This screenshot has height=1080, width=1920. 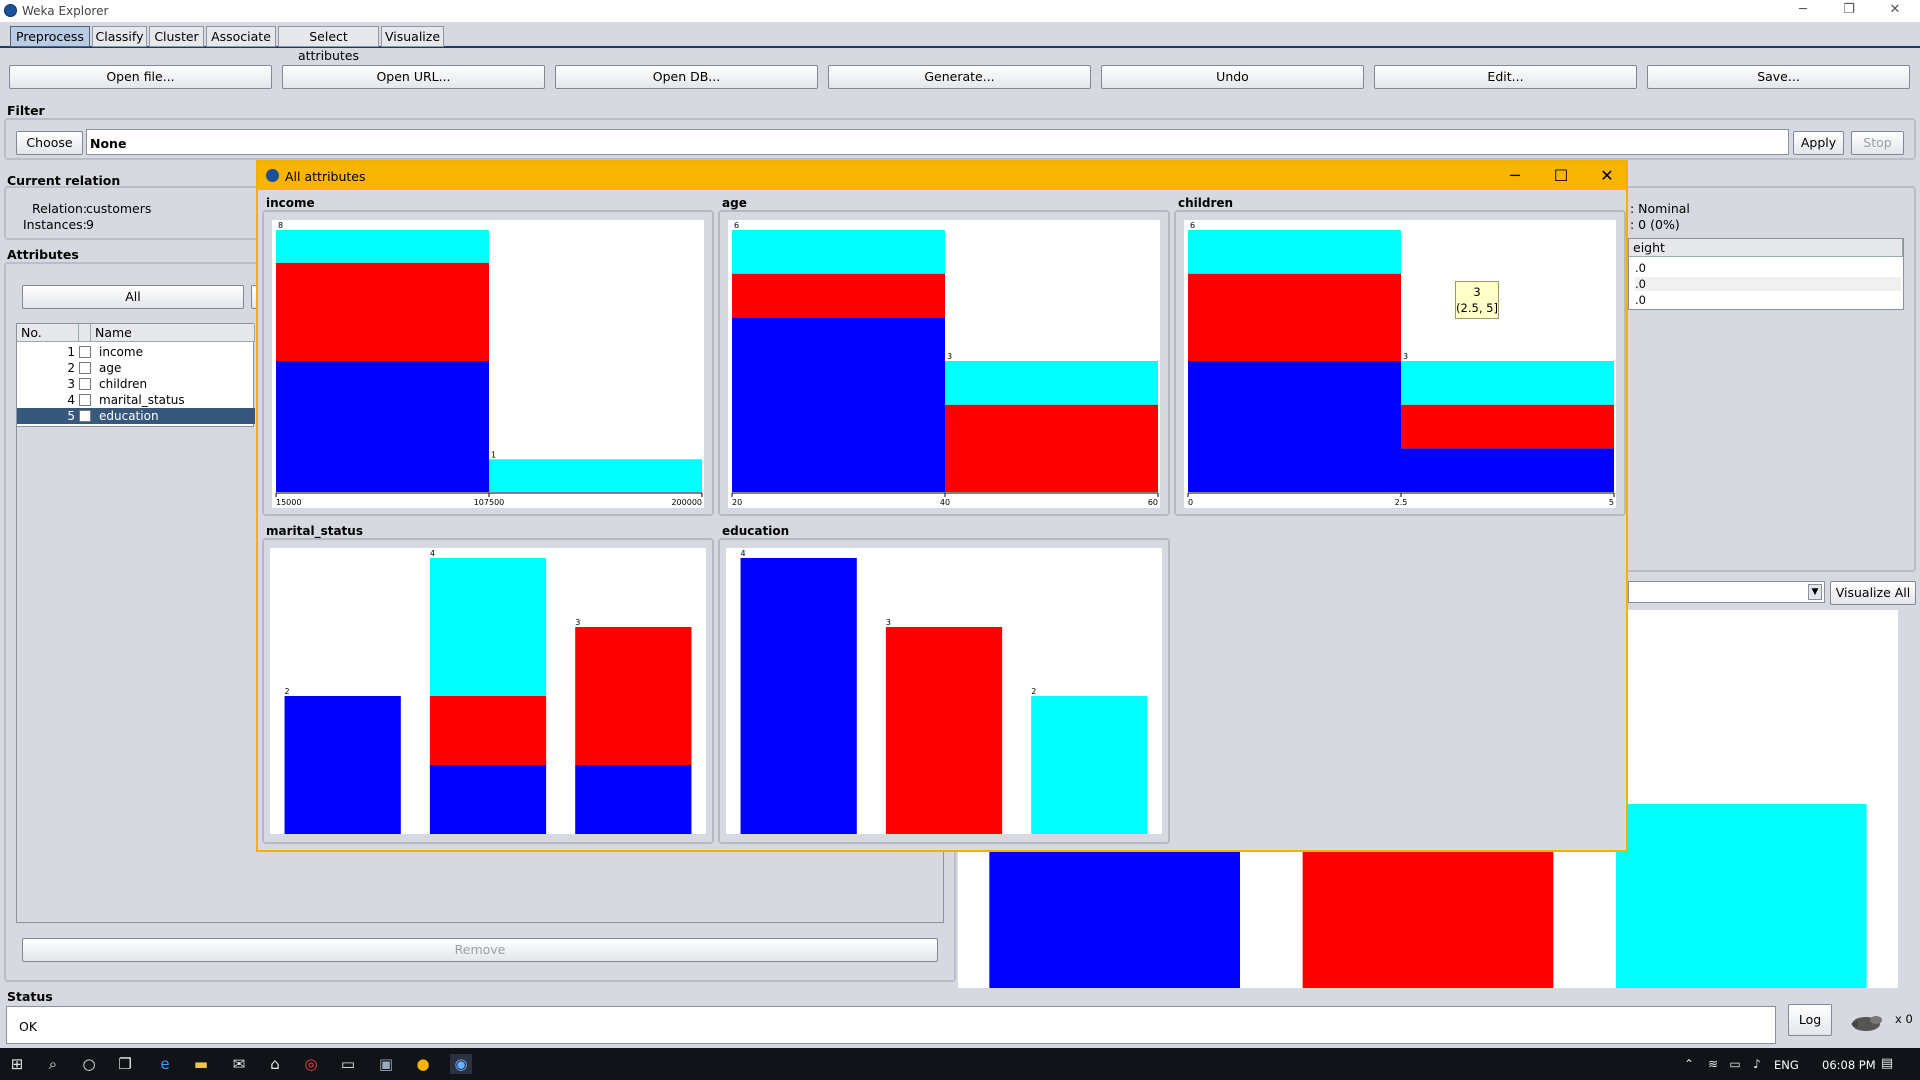 What do you see at coordinates (10, 10) in the screenshot?
I see `weka-app-icon` at bounding box center [10, 10].